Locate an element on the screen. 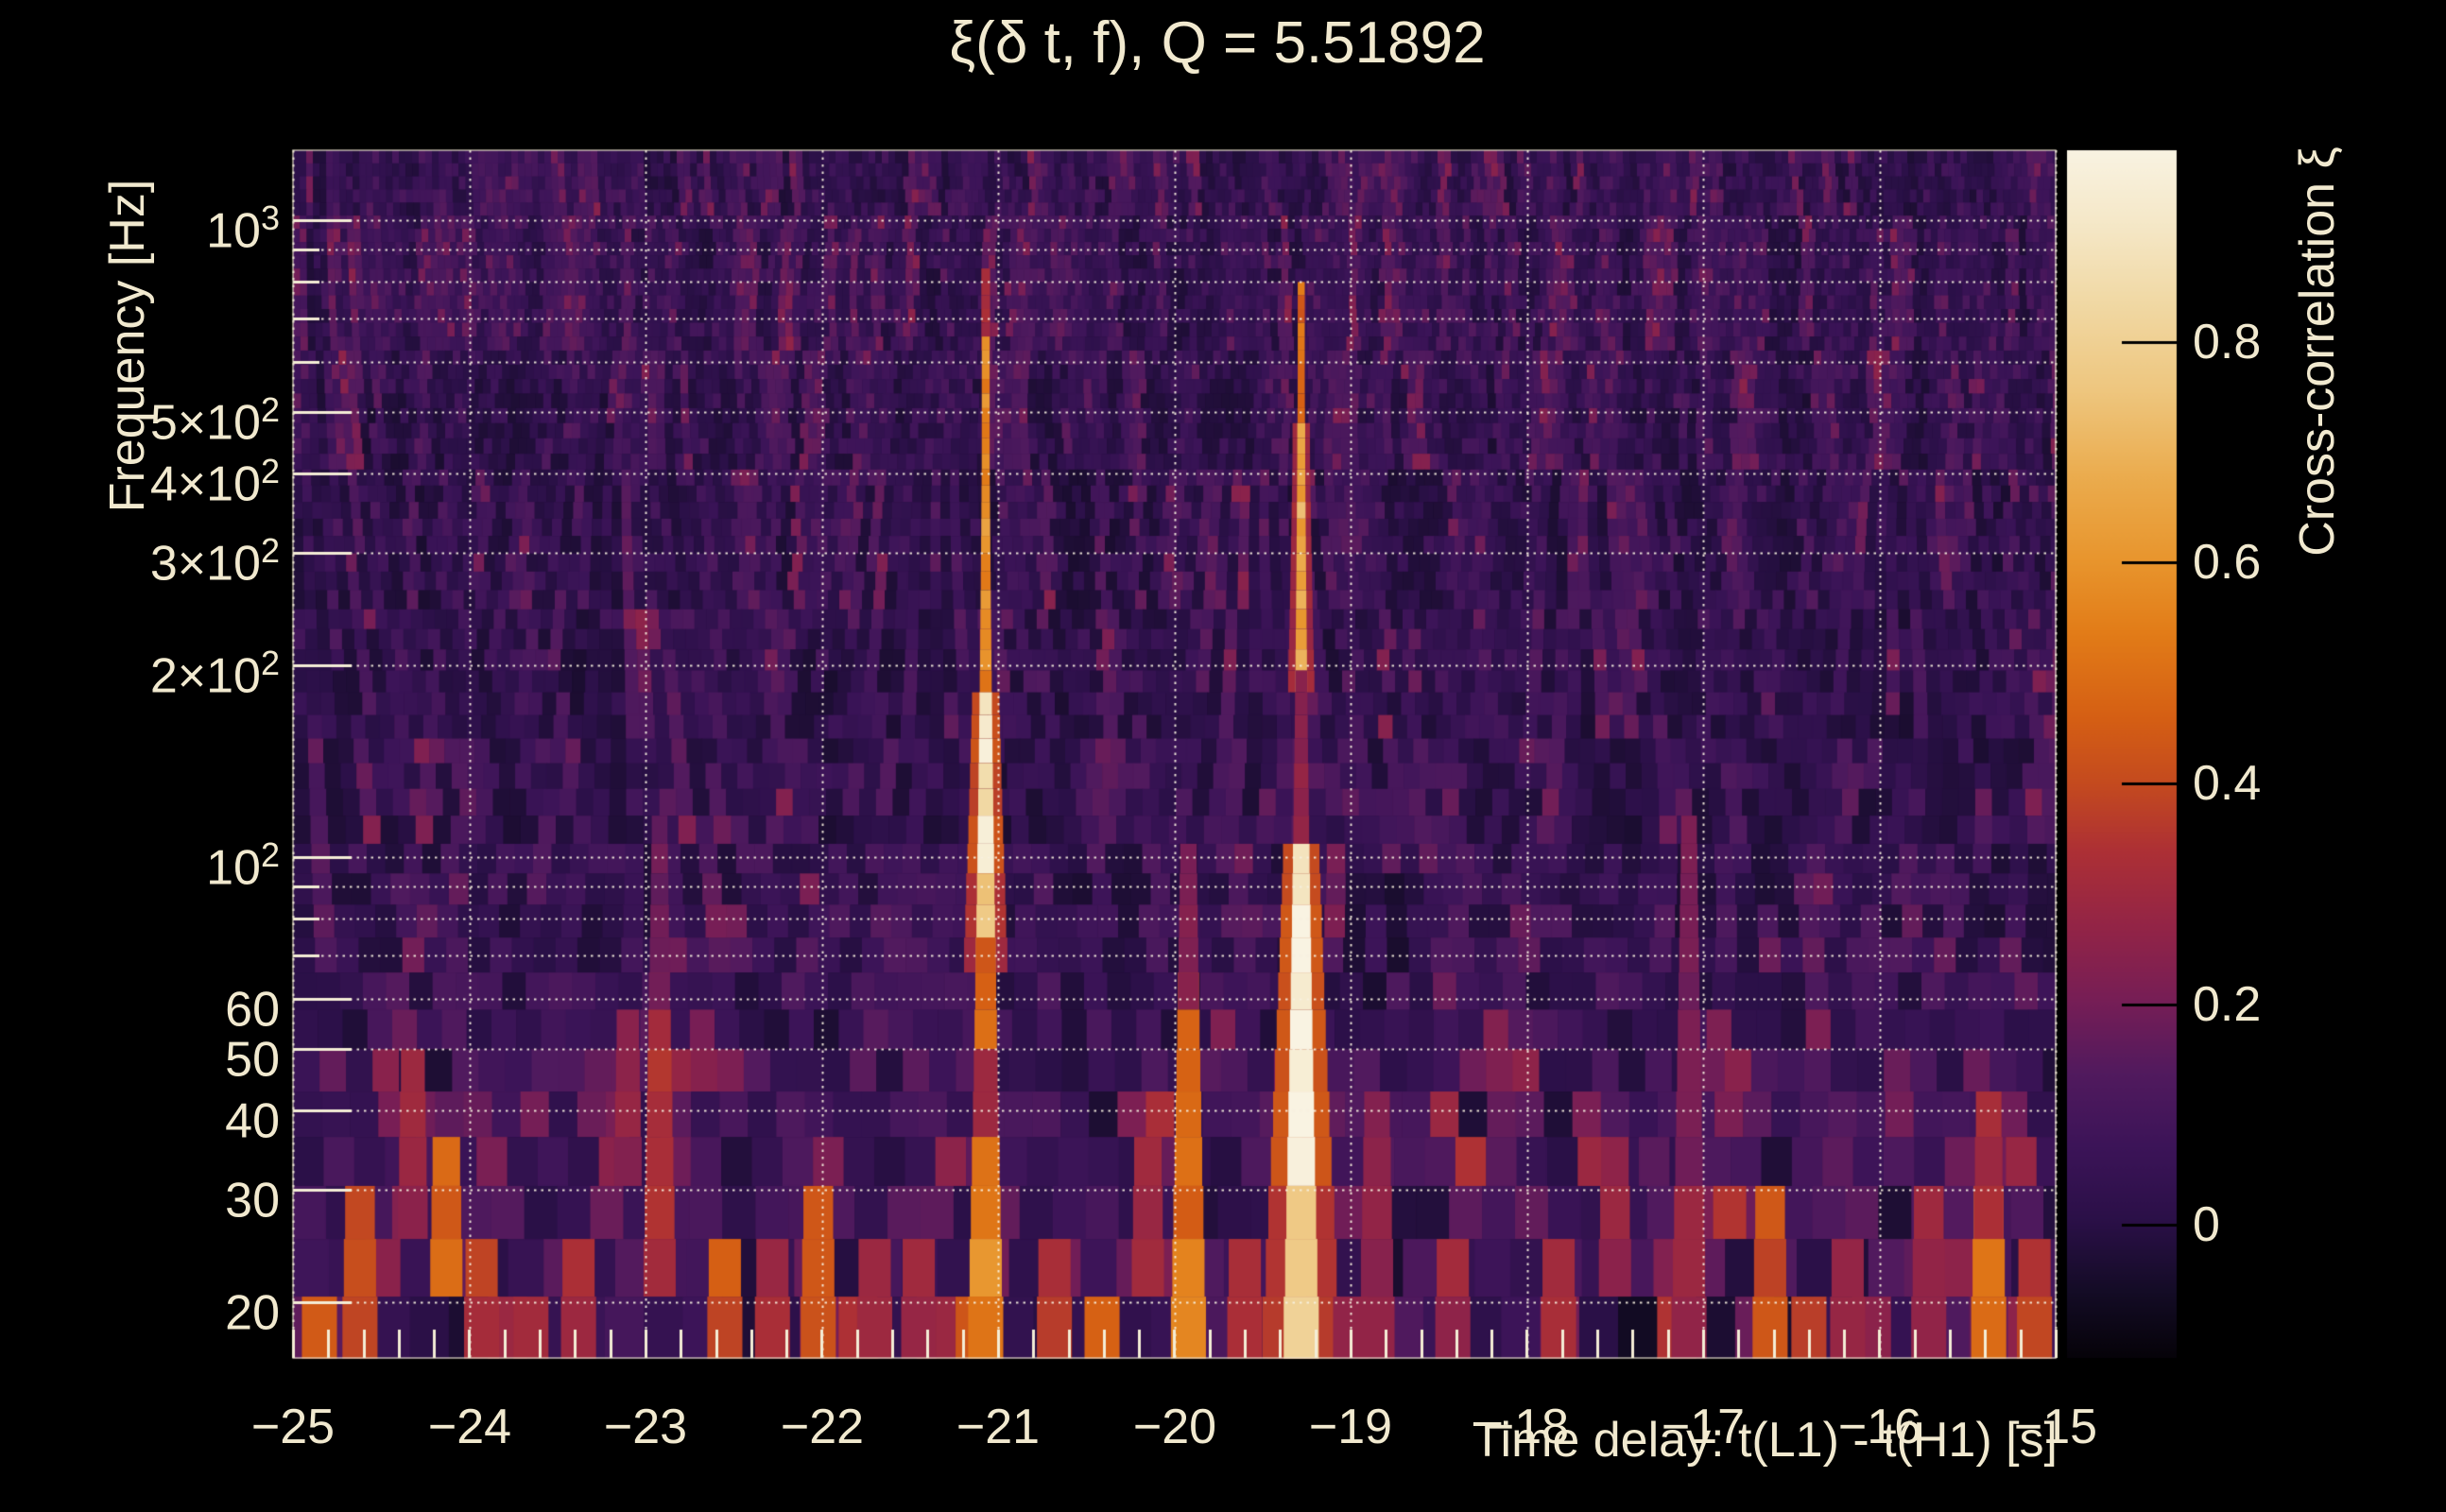  colorbar-tick-label: 0 is located at coordinates (2206, 1224).